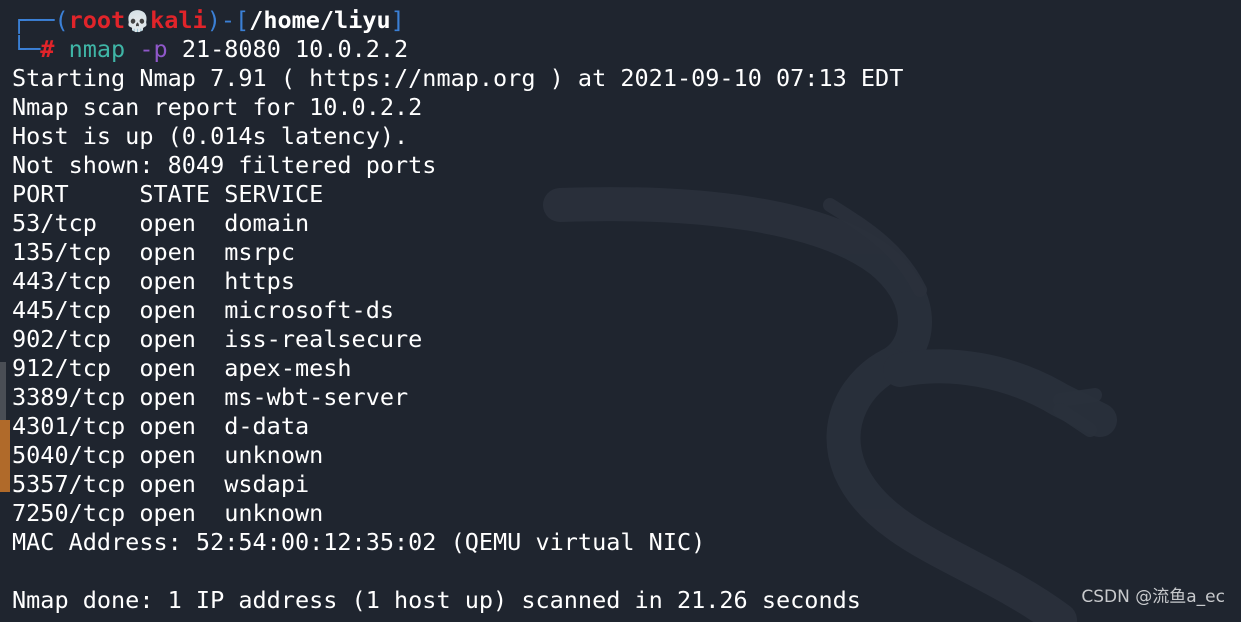  I want to click on command-name: nmap, so click(97, 49).